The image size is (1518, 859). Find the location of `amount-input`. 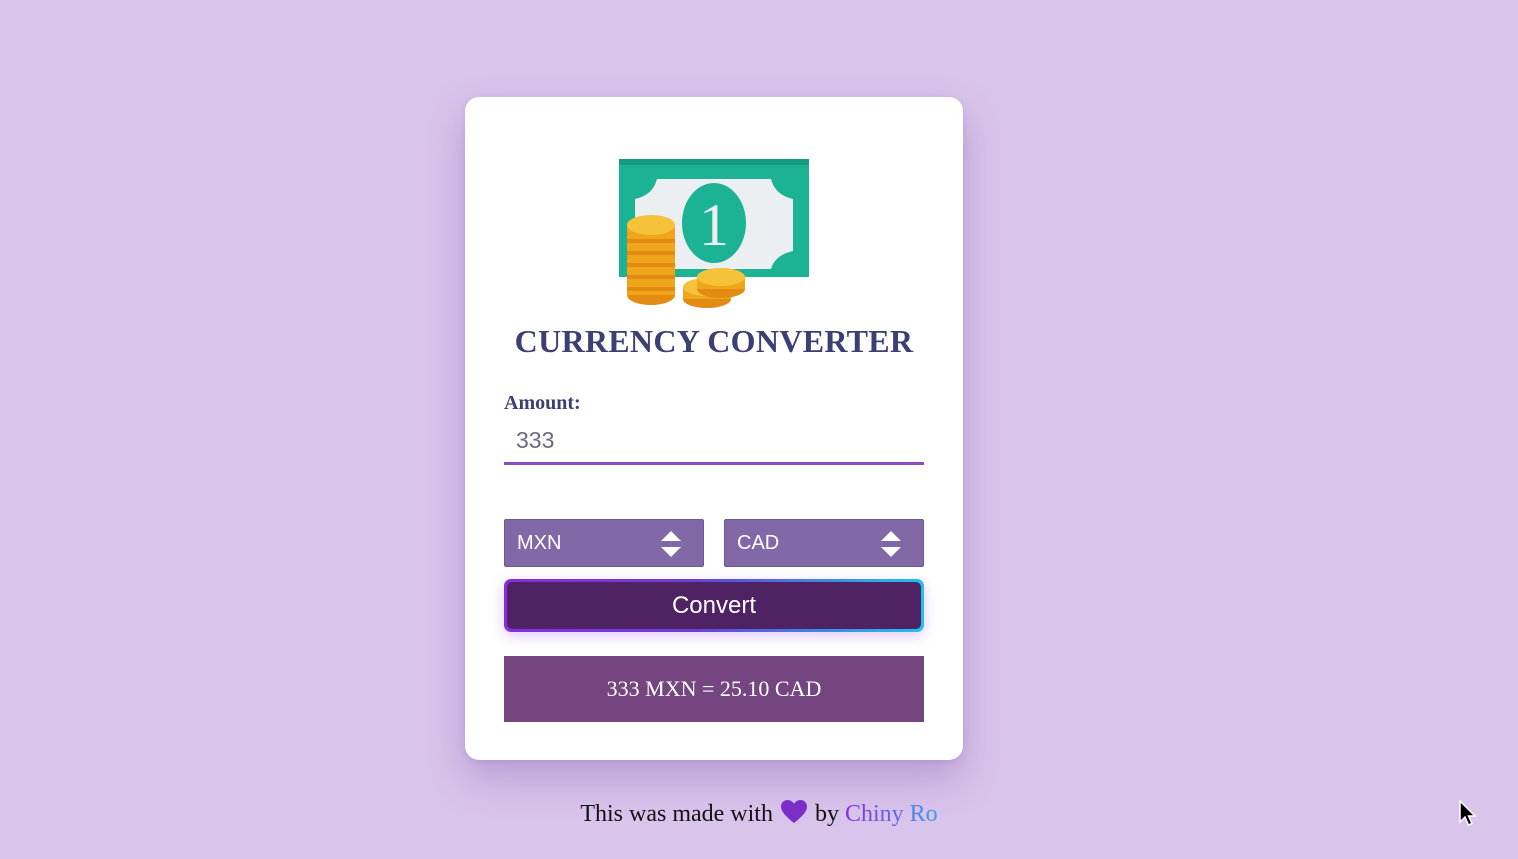

amount-input is located at coordinates (714, 442).